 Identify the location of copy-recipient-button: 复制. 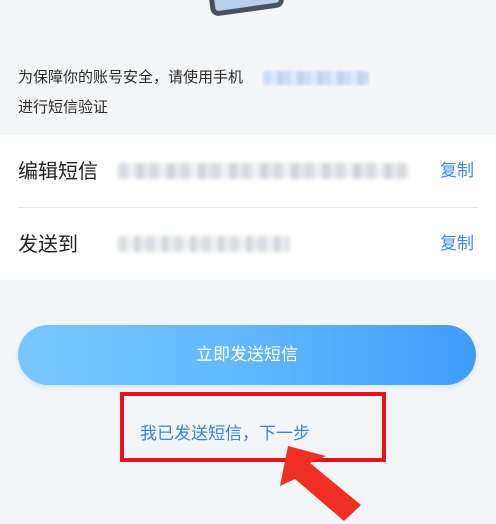
(457, 244).